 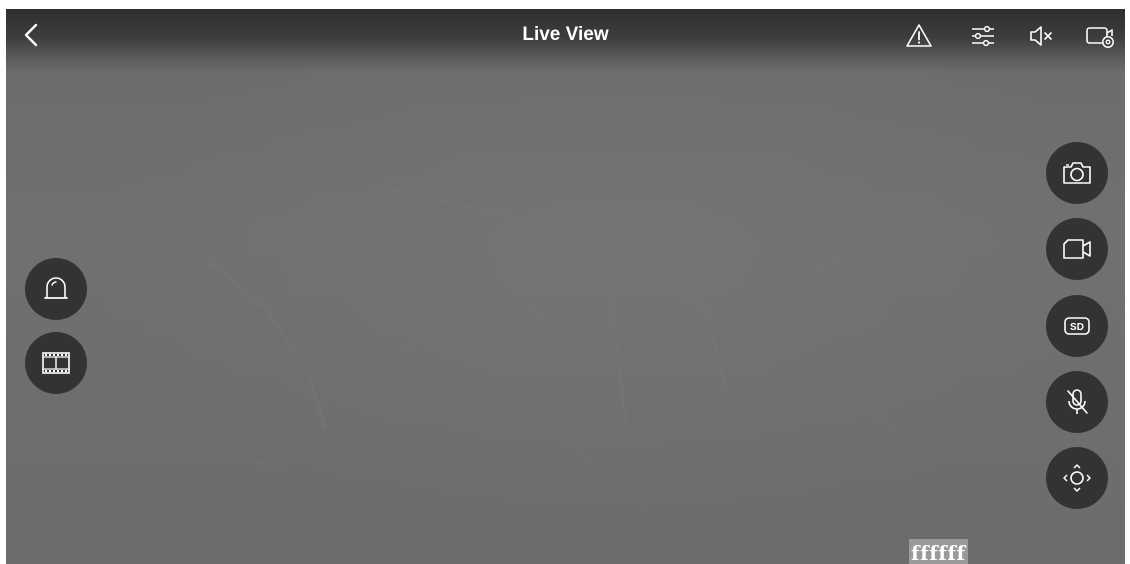 I want to click on settings-button, so click(x=983, y=36).